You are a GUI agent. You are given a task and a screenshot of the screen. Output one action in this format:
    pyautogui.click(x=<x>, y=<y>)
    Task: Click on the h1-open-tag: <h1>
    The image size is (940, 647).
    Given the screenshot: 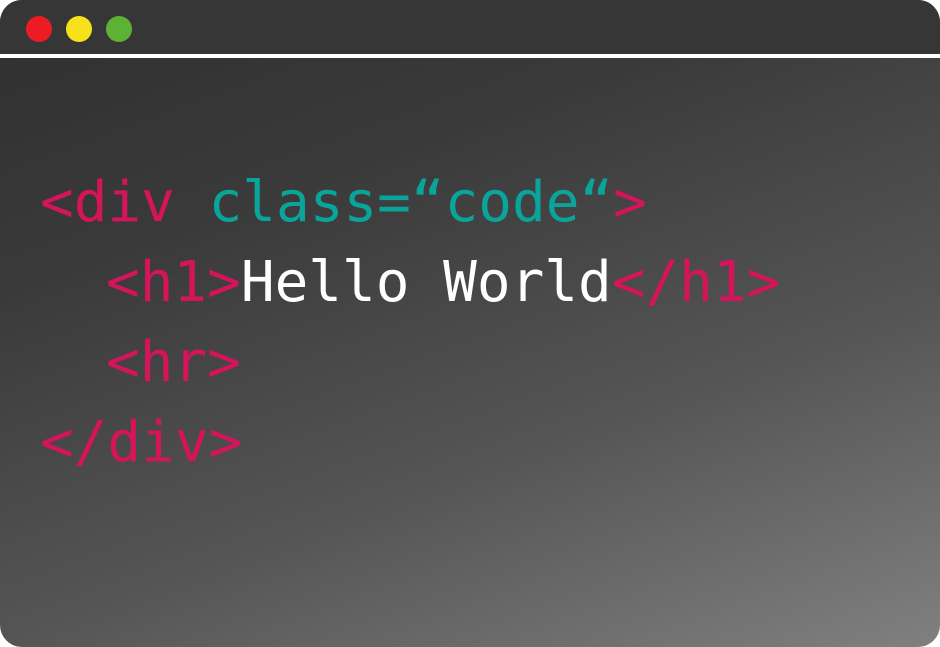 What is the action you would take?
    pyautogui.click(x=173, y=282)
    